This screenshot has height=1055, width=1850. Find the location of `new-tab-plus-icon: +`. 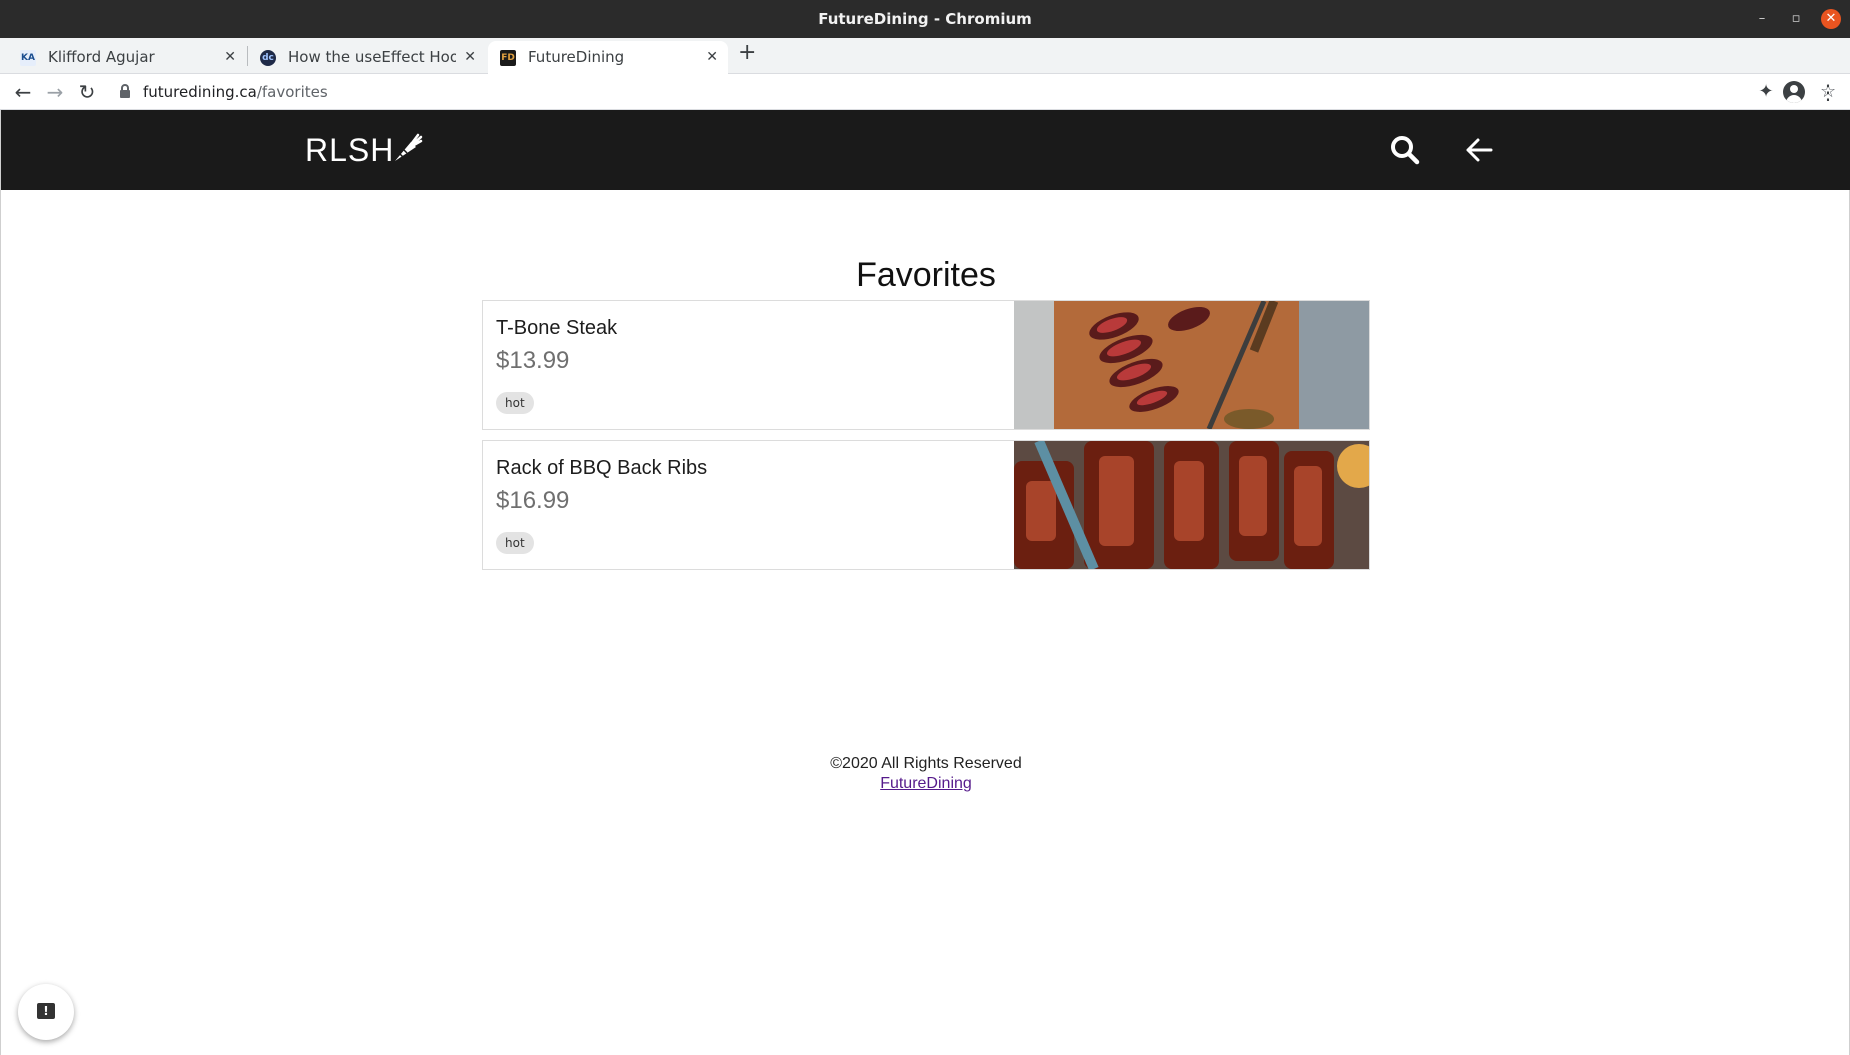

new-tab-plus-icon: + is located at coordinates (747, 52).